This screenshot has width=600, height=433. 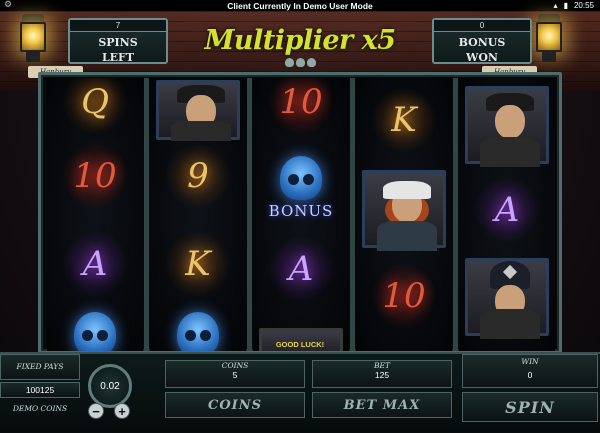 What do you see at coordinates (300, 344) in the screenshot?
I see `status-message: GOOD LUCK!` at bounding box center [300, 344].